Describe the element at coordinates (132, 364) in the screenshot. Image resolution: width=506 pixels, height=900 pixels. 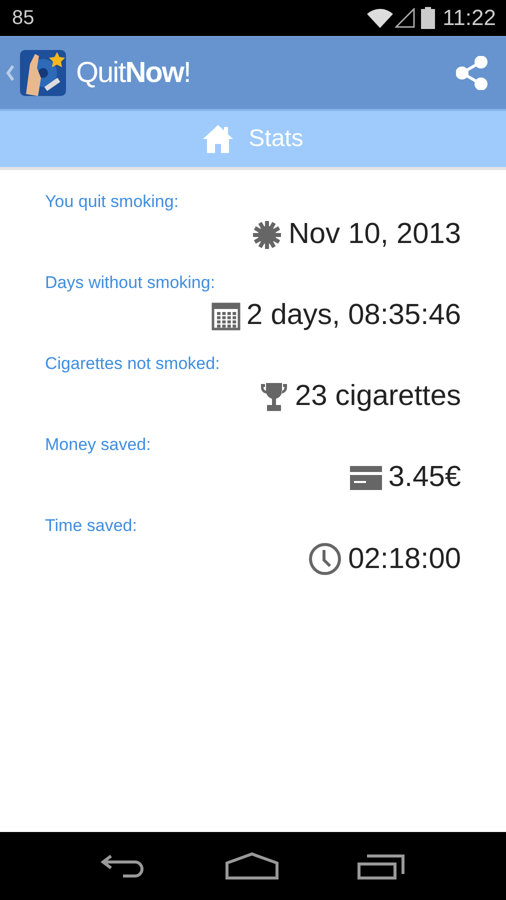
I see `stat-label: Cigarettes not smoked:` at that location.